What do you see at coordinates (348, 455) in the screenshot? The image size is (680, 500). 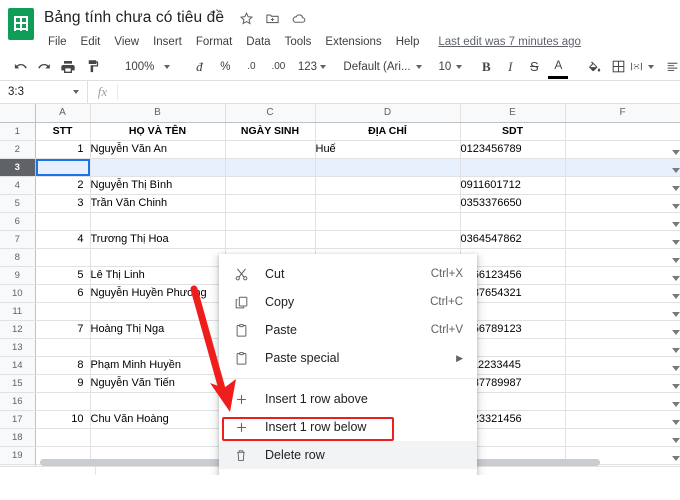 I see `context-menu-item-delete-row: Delete row` at bounding box center [348, 455].